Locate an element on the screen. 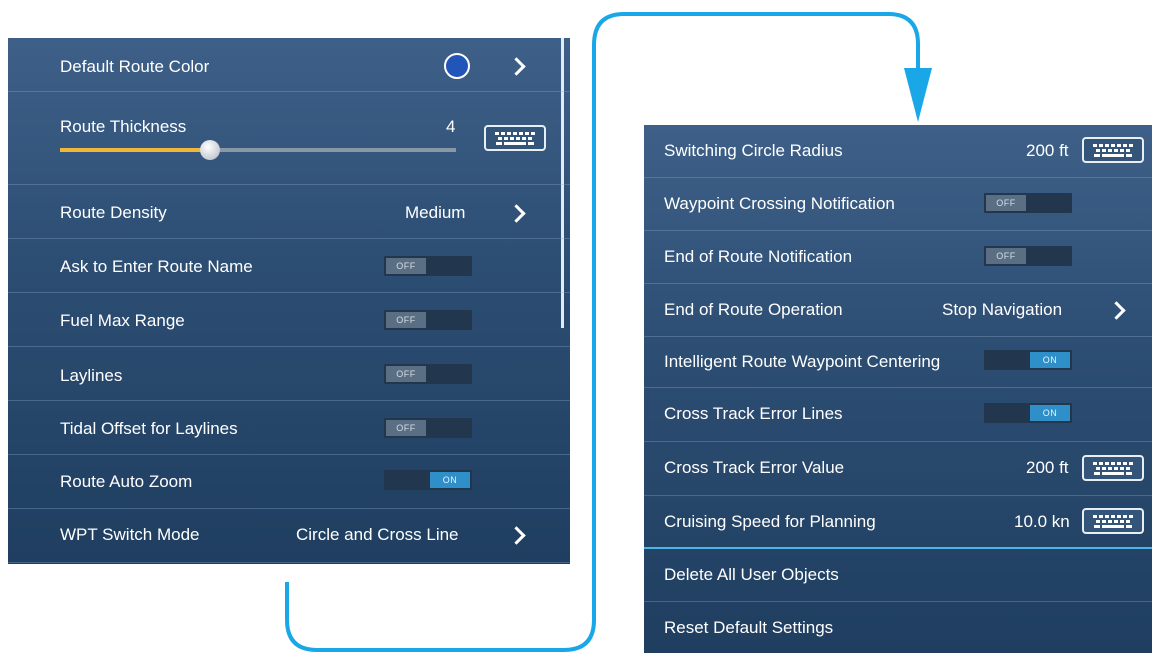  row-fuel-max-range: Fuel Max Range OFF is located at coordinates (289, 320).